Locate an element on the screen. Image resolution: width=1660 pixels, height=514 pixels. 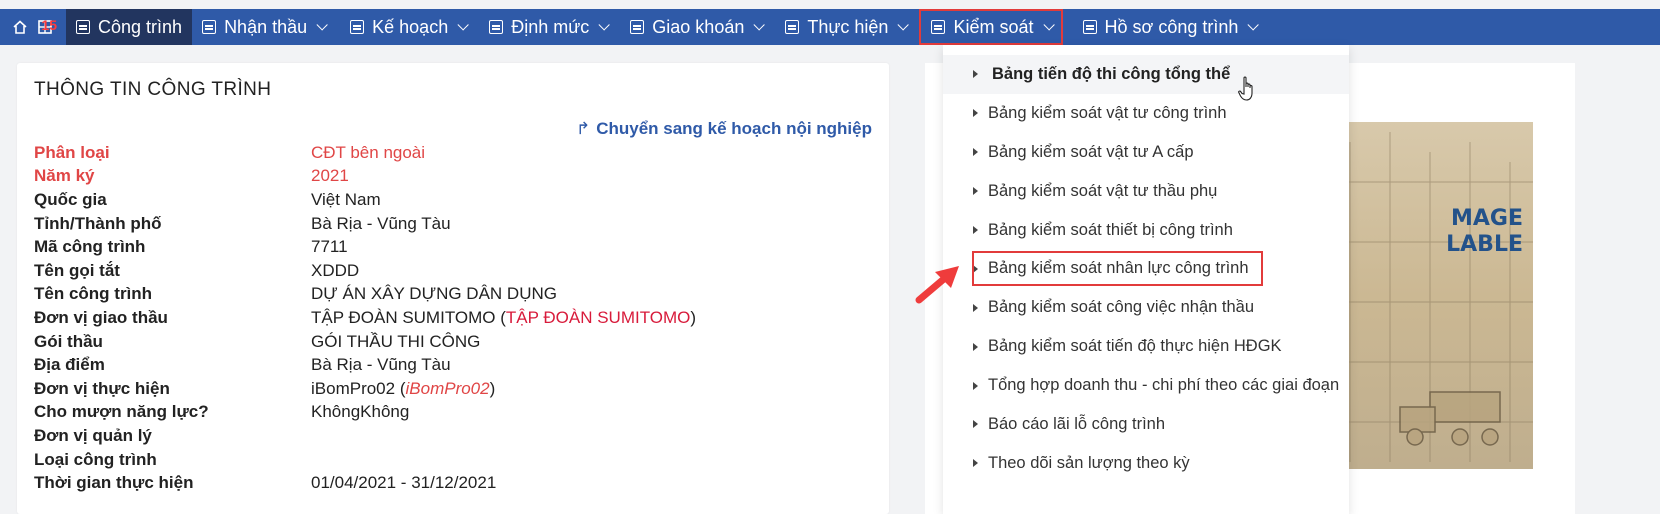
nav-label: Thực hiện is located at coordinates (848, 26).